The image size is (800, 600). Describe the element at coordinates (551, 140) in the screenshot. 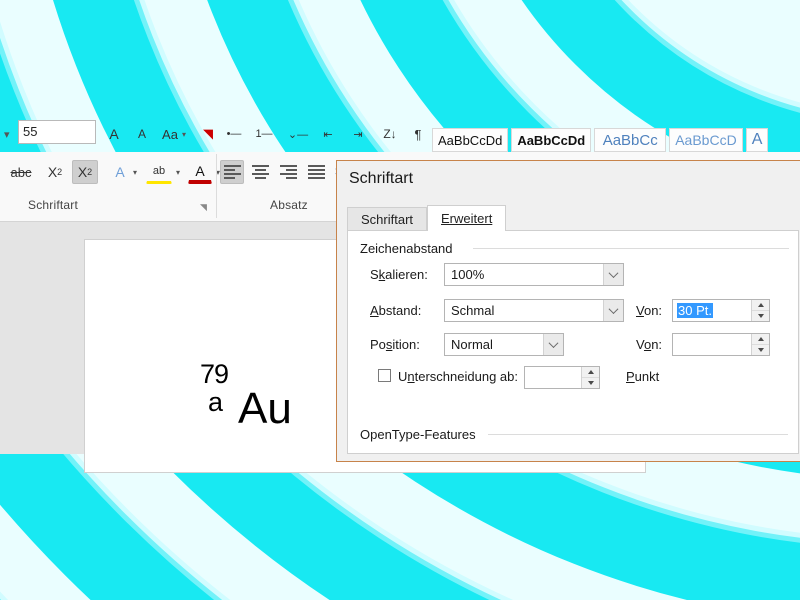

I see `style-chip-no-spacing: AaBbCcDd` at that location.